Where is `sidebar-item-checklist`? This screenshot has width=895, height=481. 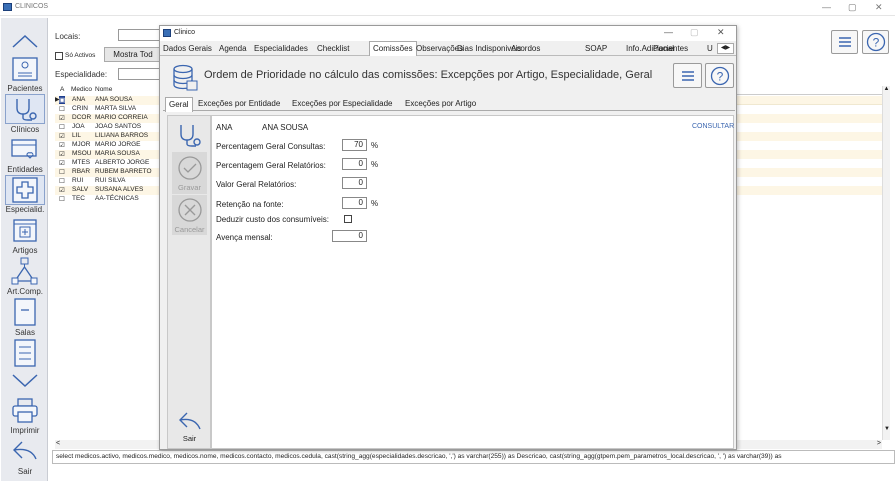 sidebar-item-checklist is located at coordinates (25, 353).